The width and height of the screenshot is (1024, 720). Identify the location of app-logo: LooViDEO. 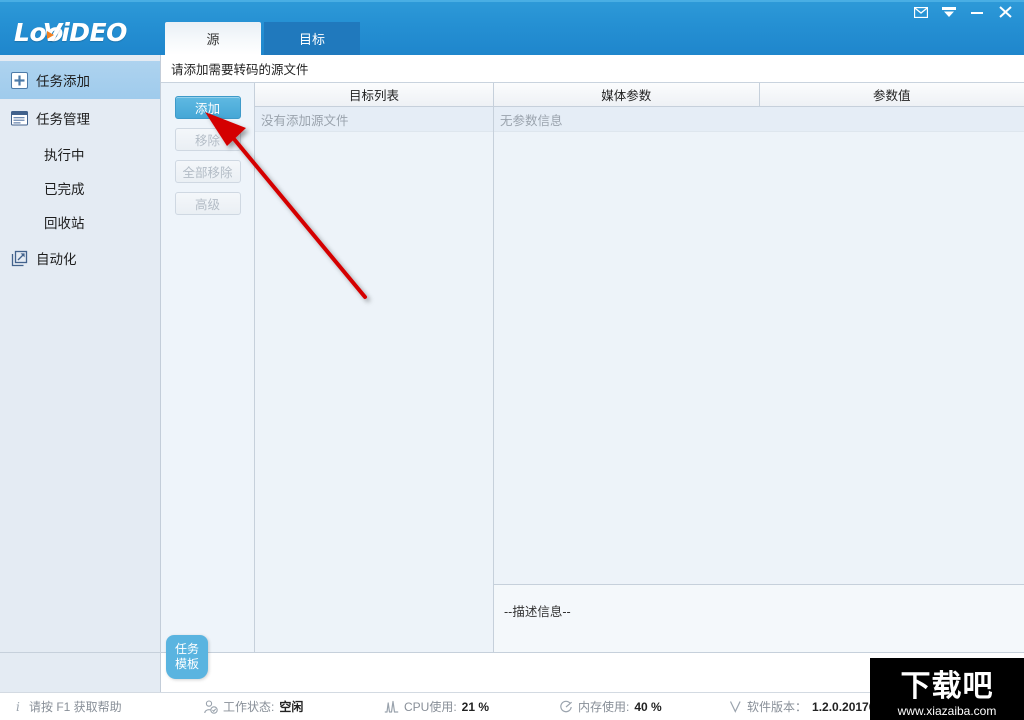
(70, 32).